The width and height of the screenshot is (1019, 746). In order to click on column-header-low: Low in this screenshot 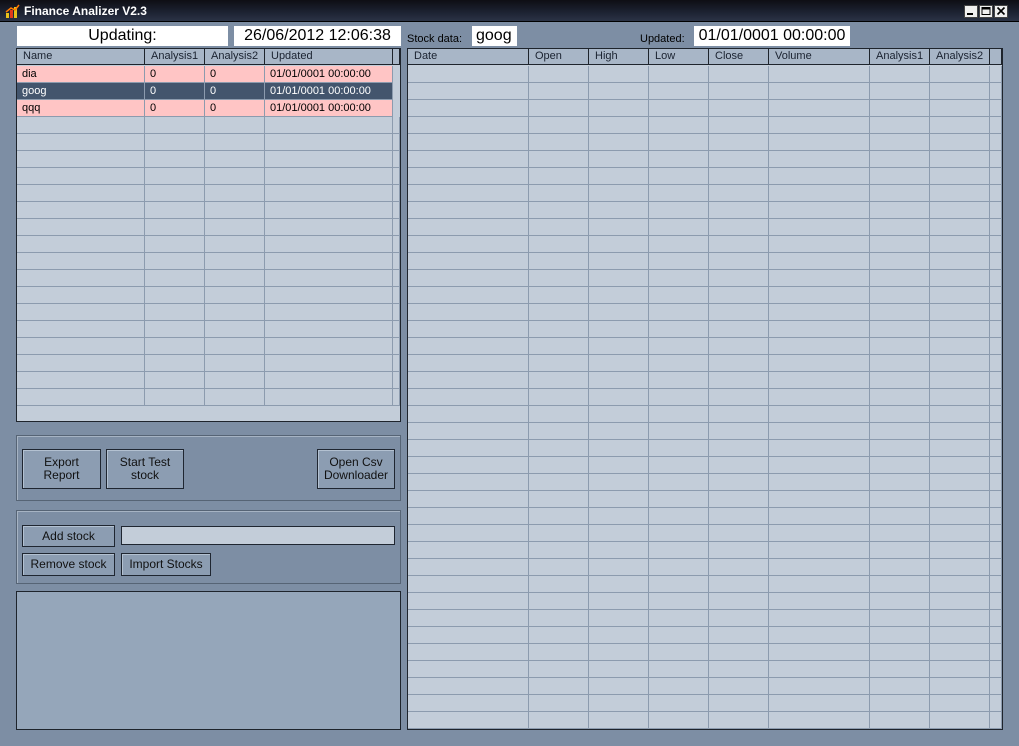, I will do `click(679, 57)`.